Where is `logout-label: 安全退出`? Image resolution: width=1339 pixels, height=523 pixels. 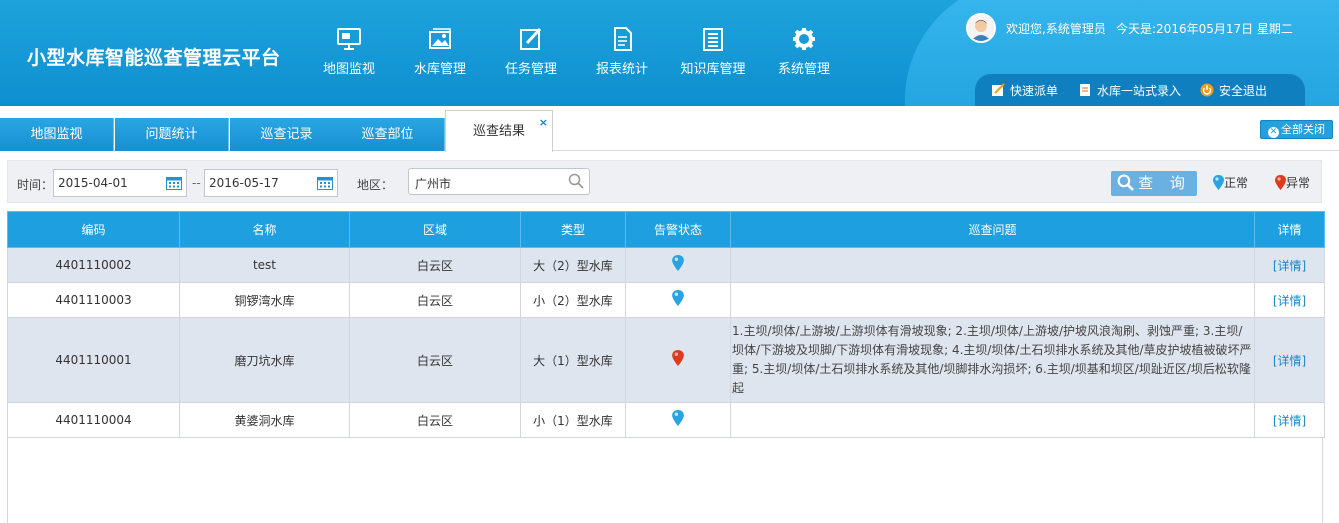
logout-label: 安全退出 is located at coordinates (1243, 91).